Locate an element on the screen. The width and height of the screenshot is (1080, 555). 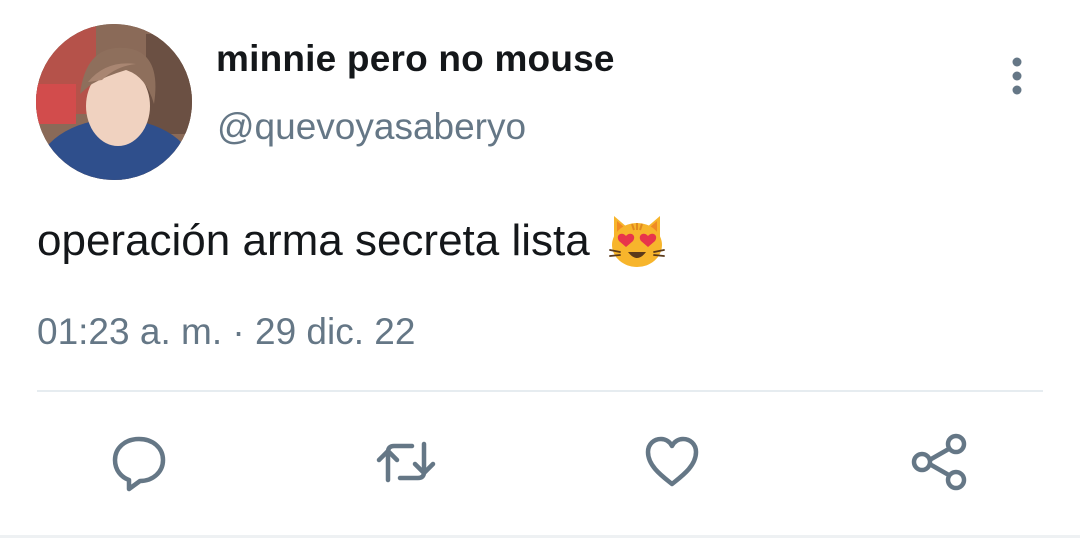
tweet-timestamp: 01:23 a. m. · 29 dic. 22 is located at coordinates (226, 331).